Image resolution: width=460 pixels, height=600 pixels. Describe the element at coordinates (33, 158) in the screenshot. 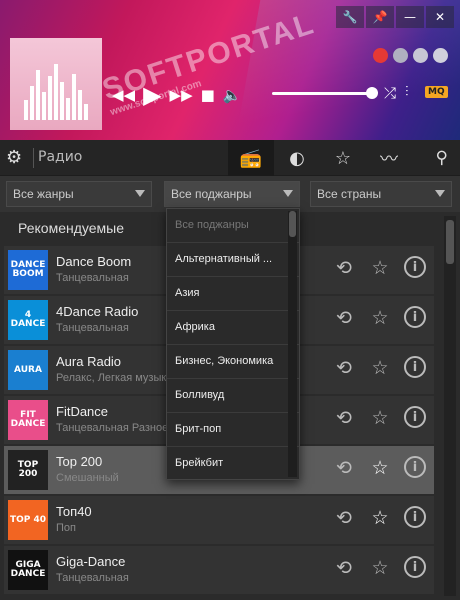

I see `toolbar-divider` at that location.